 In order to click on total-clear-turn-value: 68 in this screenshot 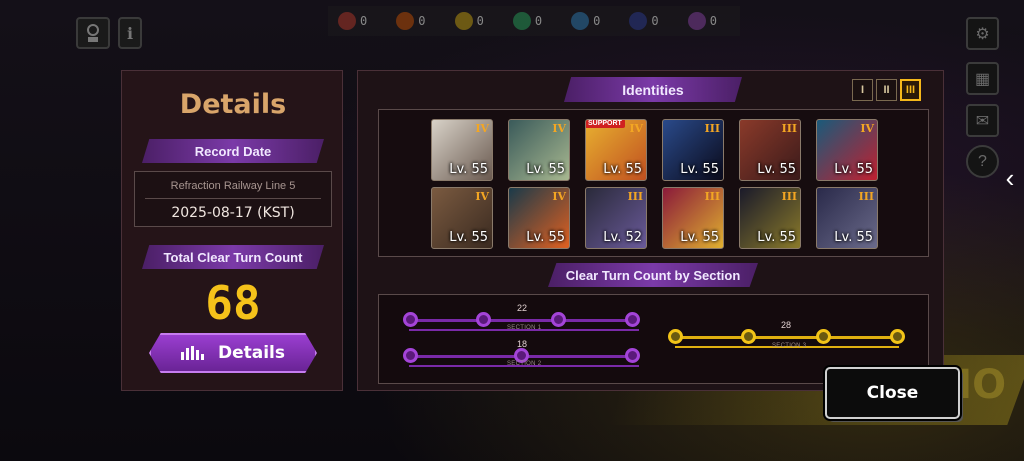, I will do `click(233, 303)`.